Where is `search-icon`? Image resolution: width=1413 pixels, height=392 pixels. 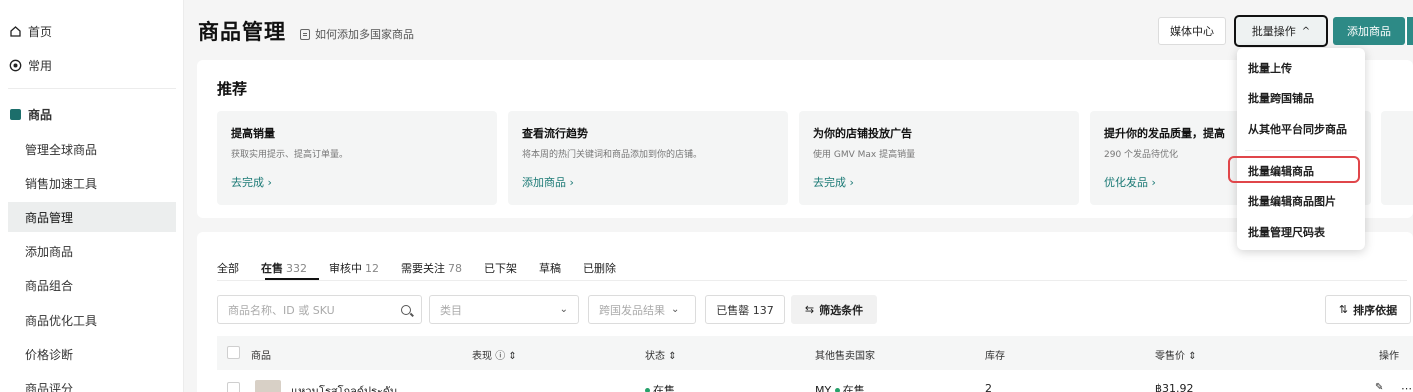
search-icon is located at coordinates (406, 309).